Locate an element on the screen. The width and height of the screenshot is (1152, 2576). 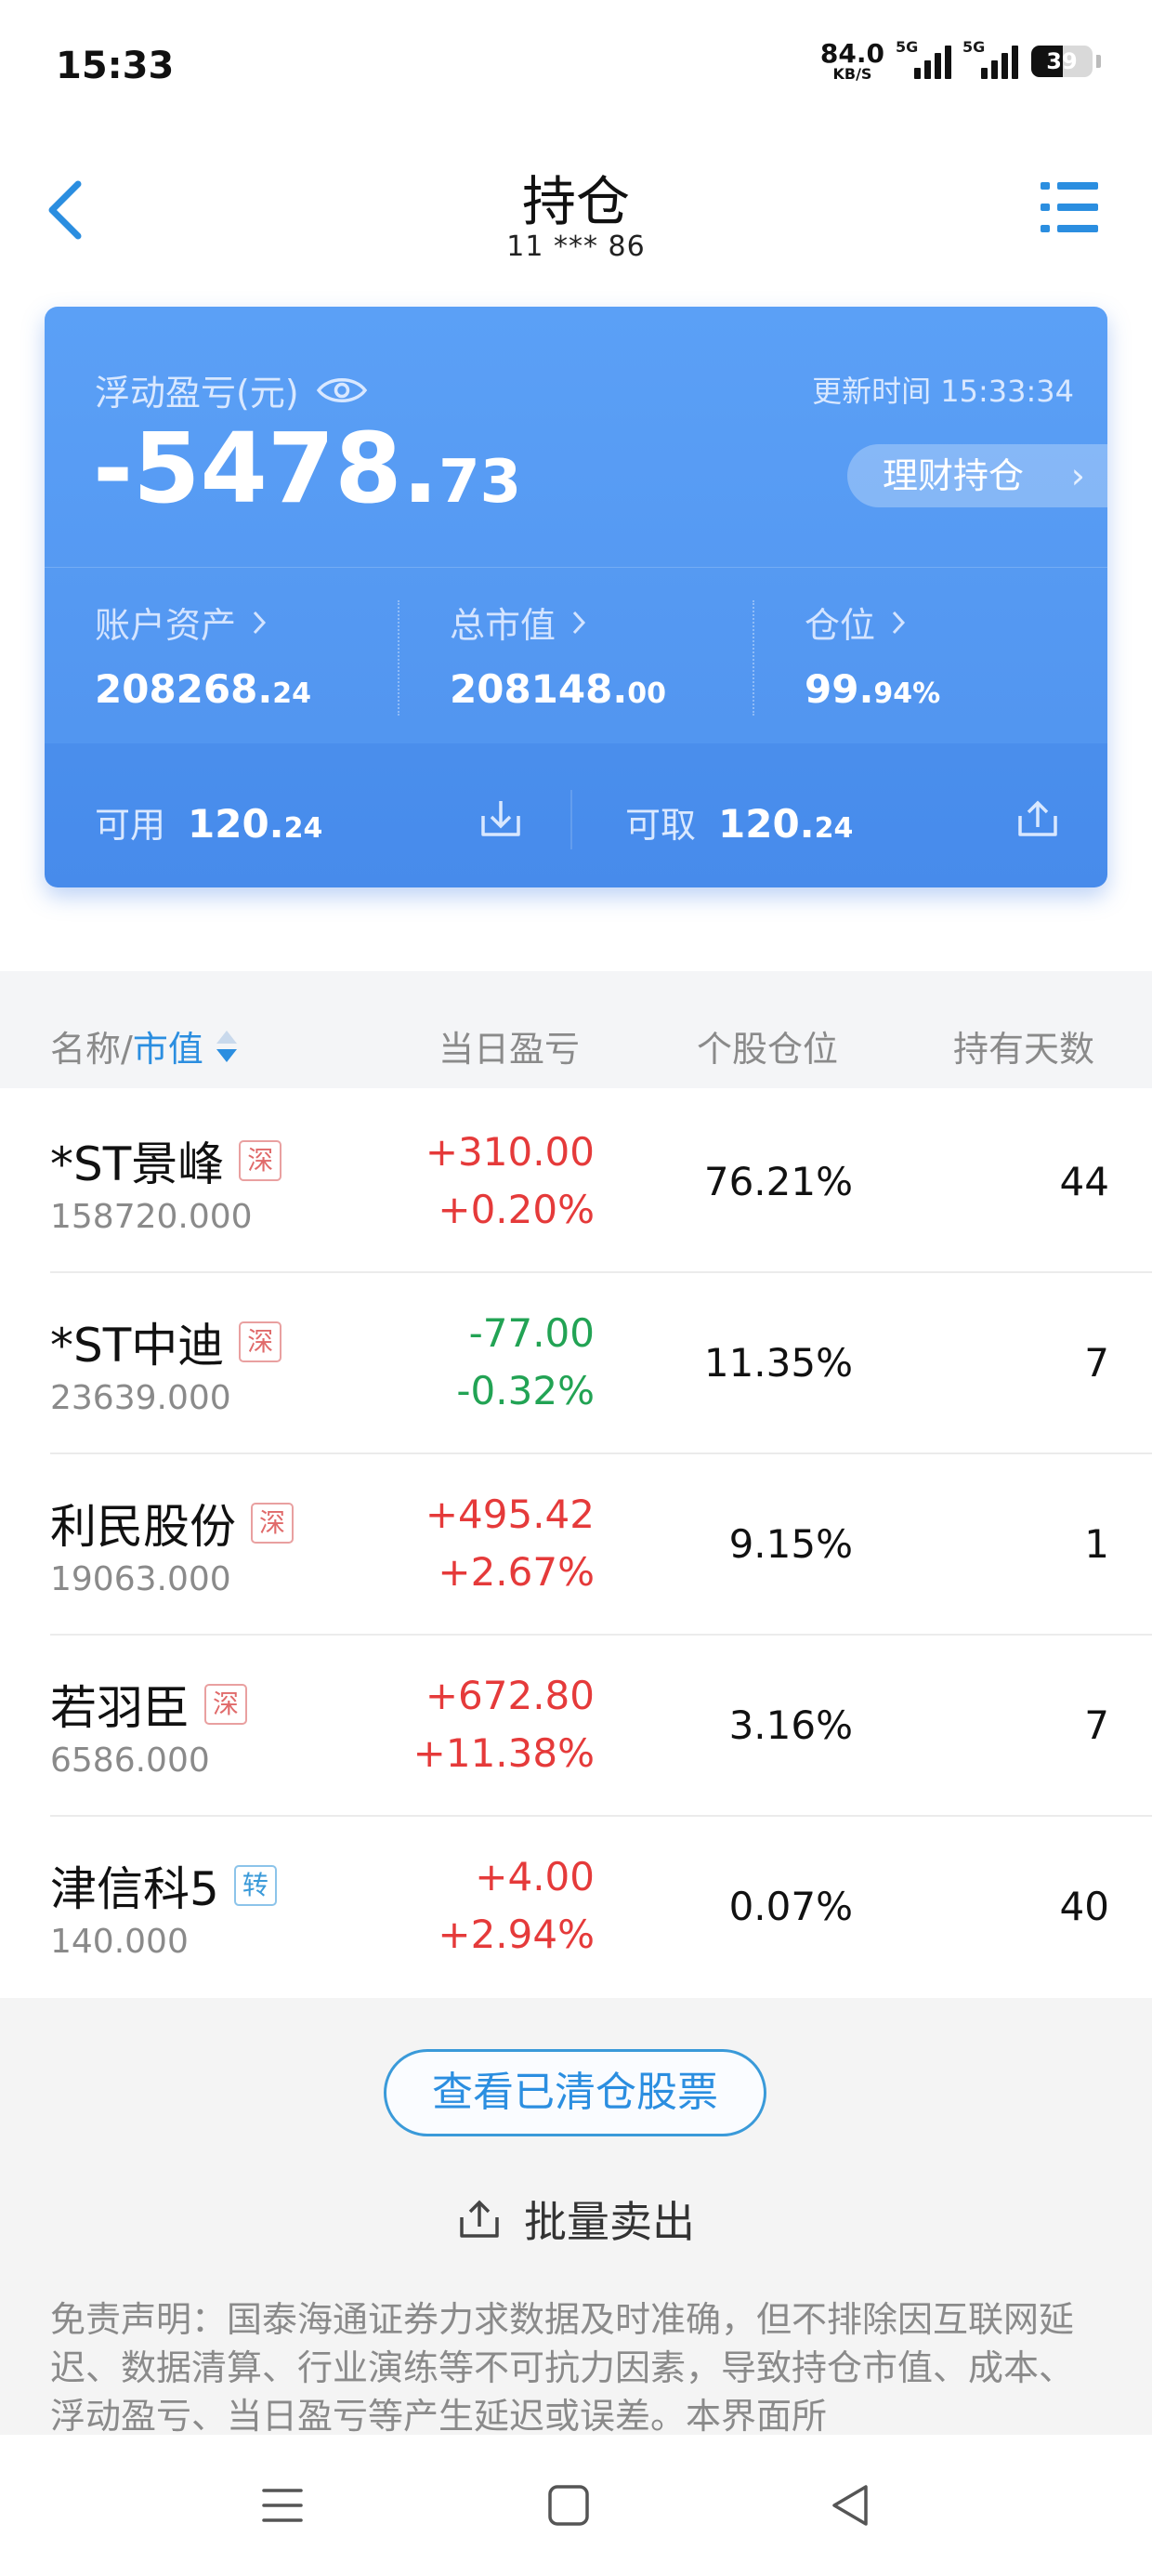
sort-icon is located at coordinates (227, 1046).